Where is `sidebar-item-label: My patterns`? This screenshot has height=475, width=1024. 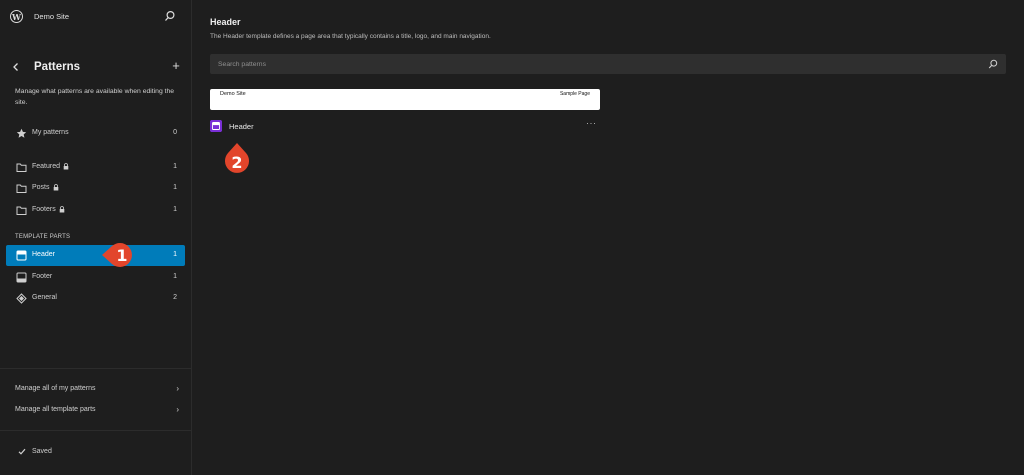
sidebar-item-label: My patterns is located at coordinates (50, 132).